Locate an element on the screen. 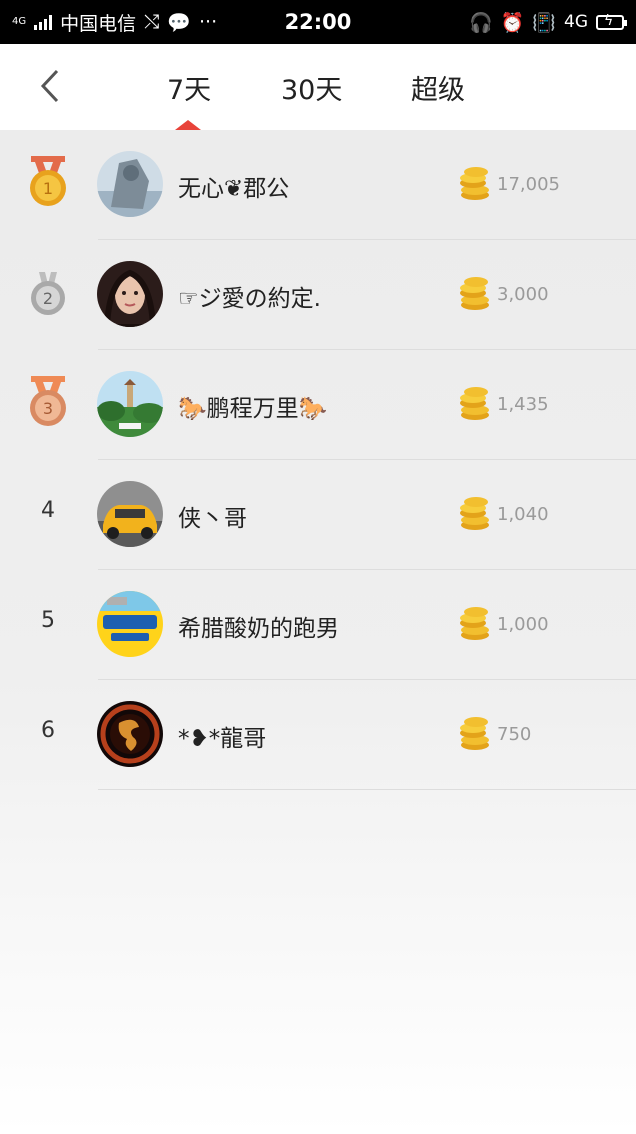  coin-score: 17,005 is located at coordinates (528, 184).